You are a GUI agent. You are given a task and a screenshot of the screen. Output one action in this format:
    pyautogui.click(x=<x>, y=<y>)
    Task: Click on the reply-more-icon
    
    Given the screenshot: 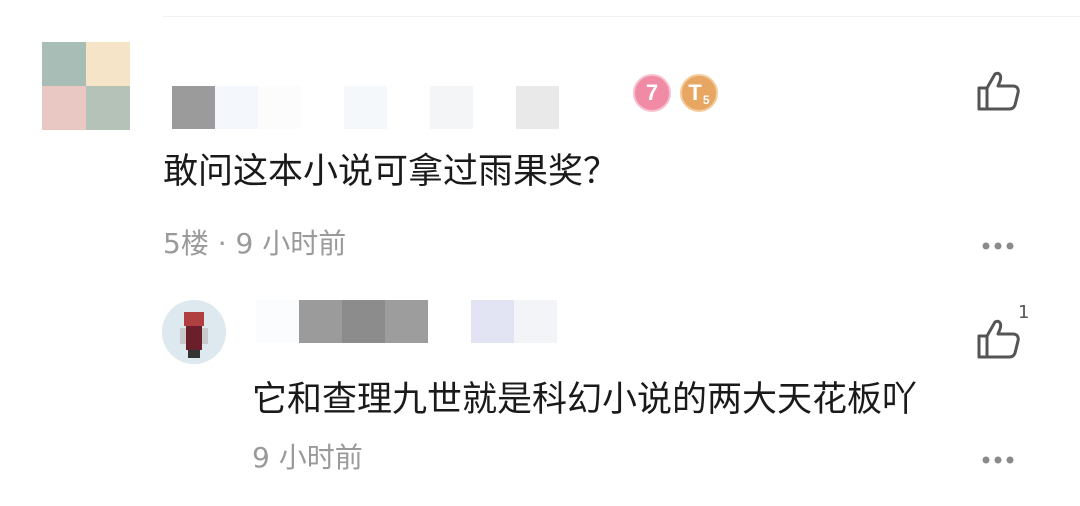 What is the action you would take?
    pyautogui.click(x=998, y=460)
    